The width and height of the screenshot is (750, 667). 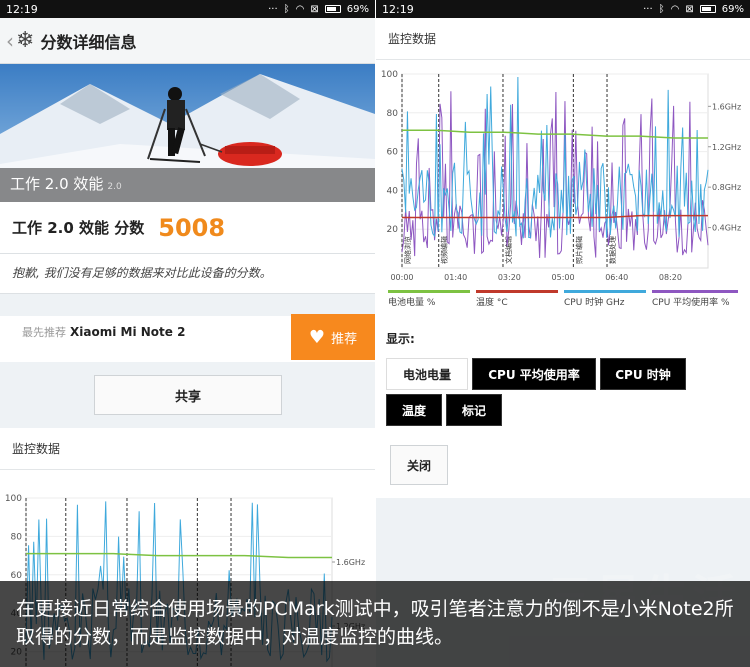 I want to click on filter-battery: 电池电量, so click(x=427, y=374).